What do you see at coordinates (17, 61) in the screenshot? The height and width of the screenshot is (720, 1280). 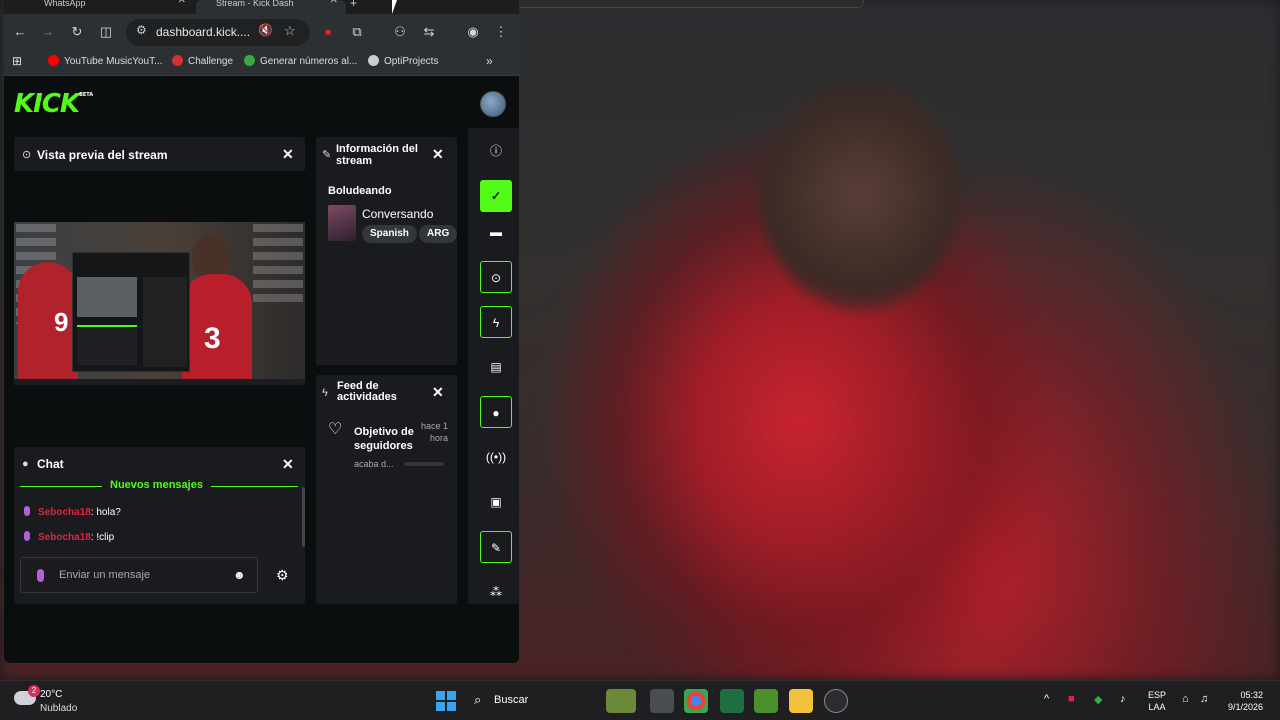 I see `apps-grid-icon: ⊞` at bounding box center [17, 61].